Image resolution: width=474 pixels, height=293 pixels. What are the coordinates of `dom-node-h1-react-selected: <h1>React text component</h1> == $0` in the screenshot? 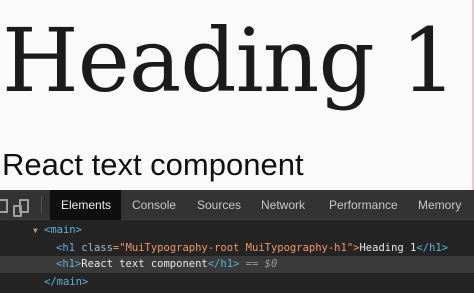 It's located at (237, 264).